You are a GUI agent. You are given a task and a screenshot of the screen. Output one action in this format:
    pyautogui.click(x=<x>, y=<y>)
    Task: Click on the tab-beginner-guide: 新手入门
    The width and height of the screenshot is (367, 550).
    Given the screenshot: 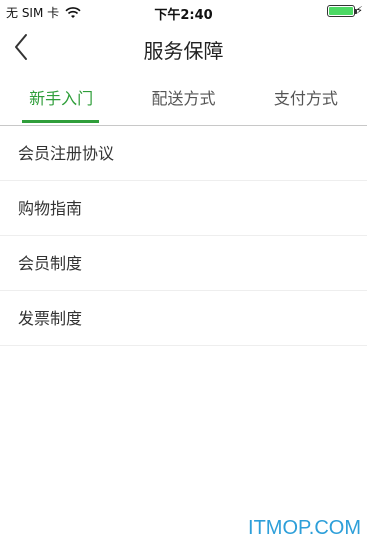 What is the action you would take?
    pyautogui.click(x=61, y=99)
    